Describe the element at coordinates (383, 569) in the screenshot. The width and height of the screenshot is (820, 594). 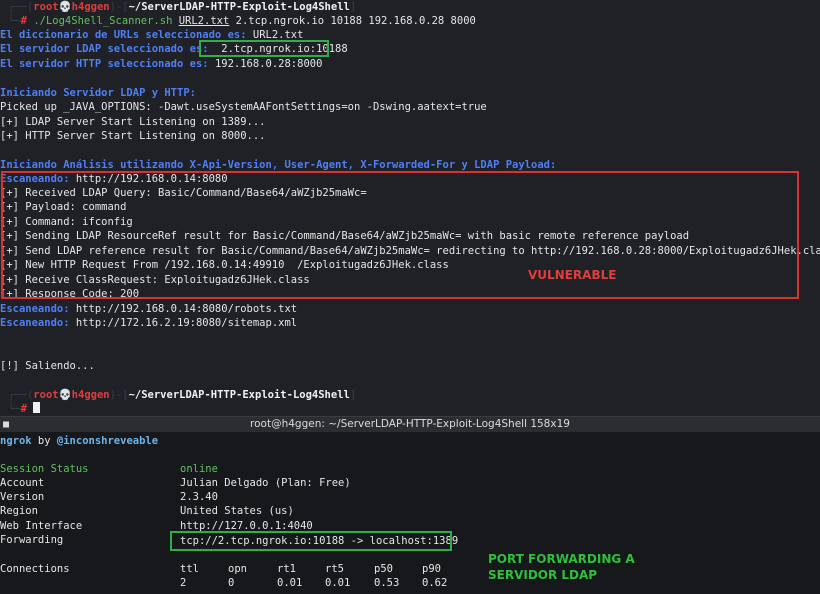
I see `conn-header: p50` at that location.